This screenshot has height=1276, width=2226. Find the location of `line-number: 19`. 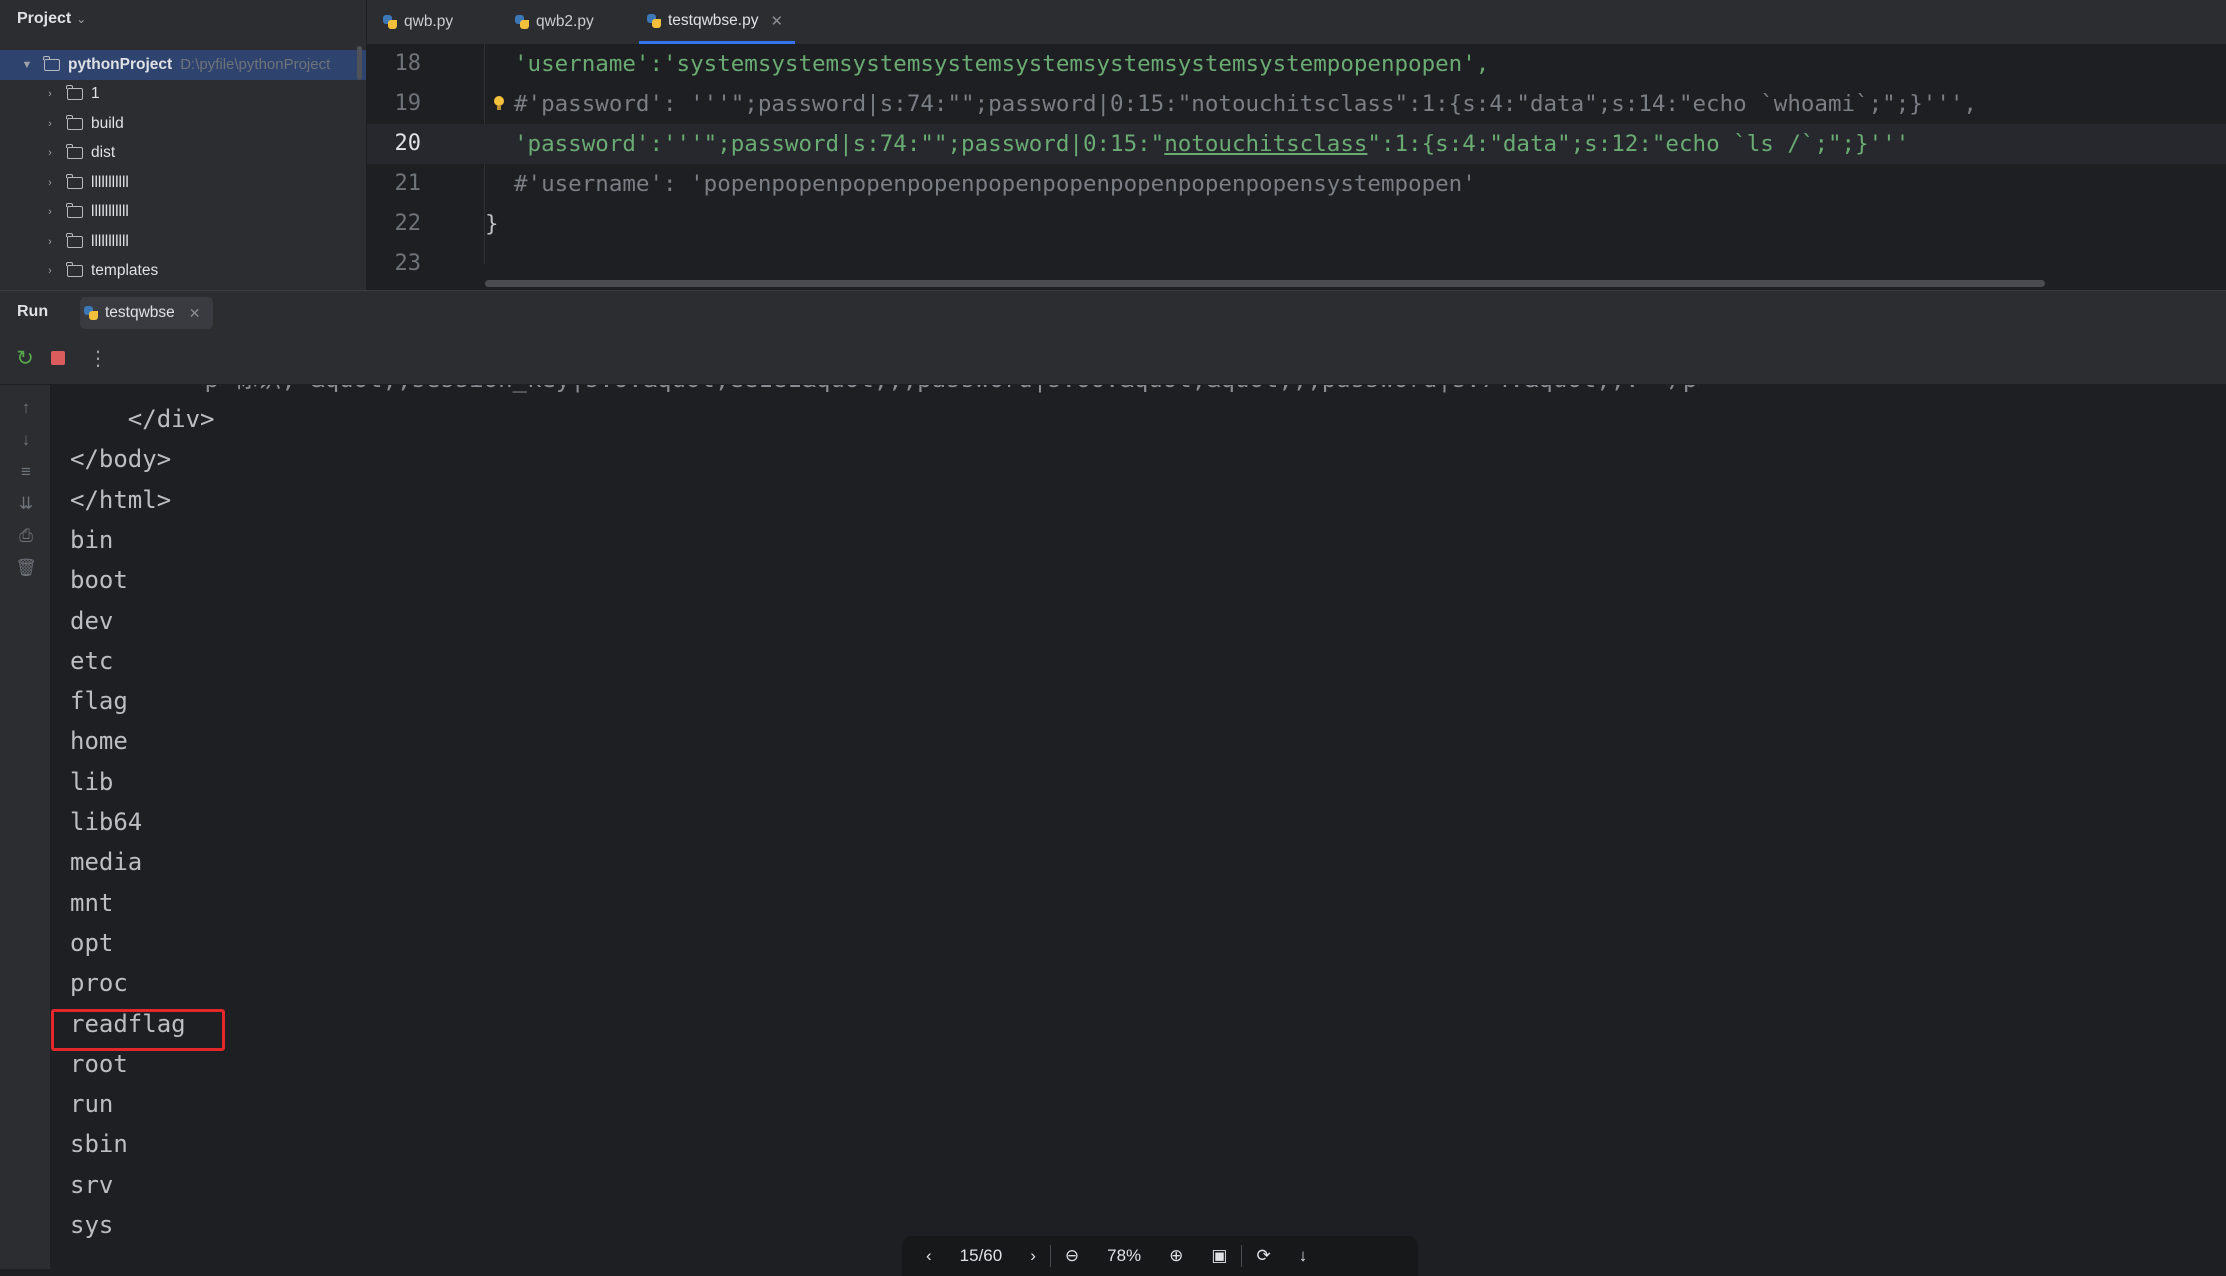

line-number: 19 is located at coordinates (408, 103).